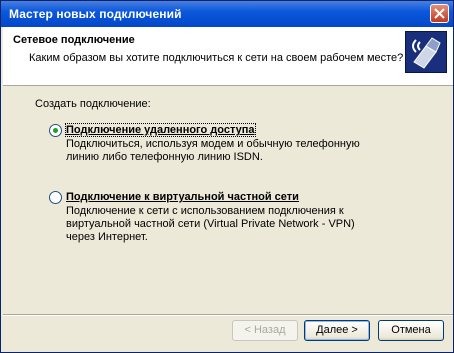 The height and width of the screenshot is (353, 454). I want to click on network-connection-icon, so click(426, 52).